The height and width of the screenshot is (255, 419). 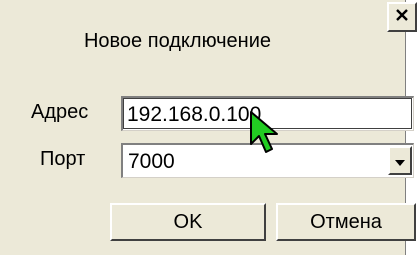 I want to click on close-button, so click(x=402, y=17).